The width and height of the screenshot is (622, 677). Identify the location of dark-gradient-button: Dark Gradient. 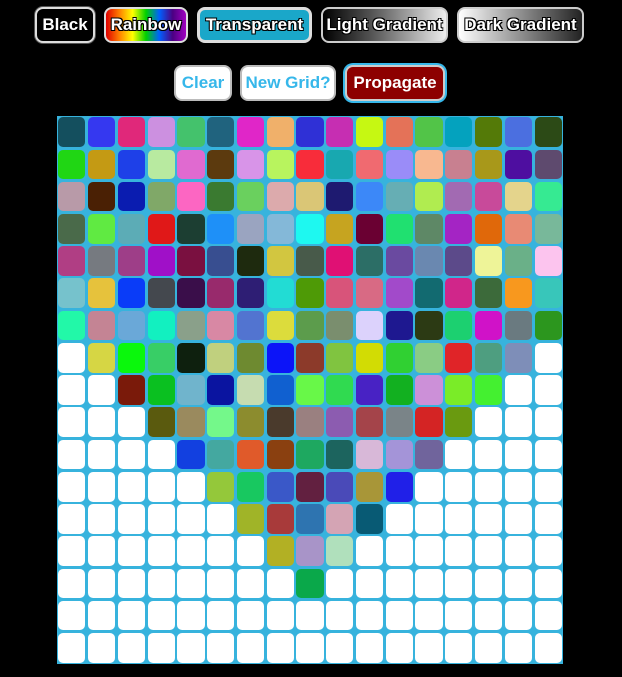
(520, 25).